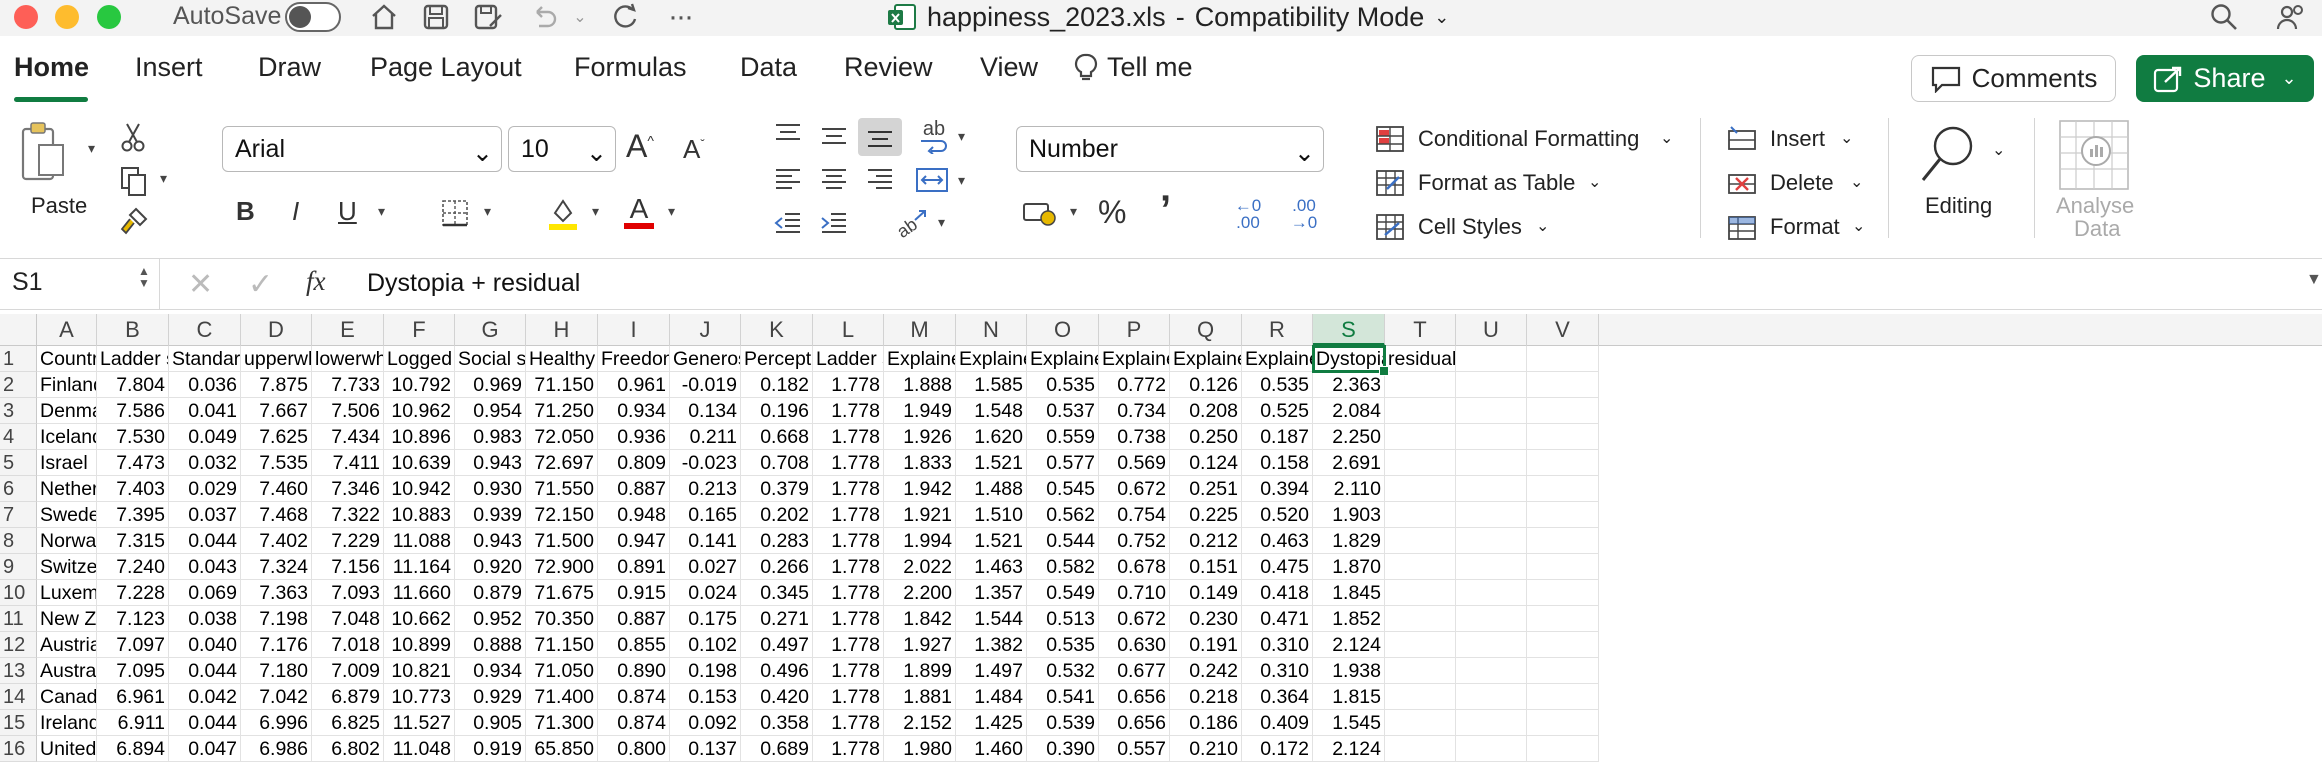 This screenshot has height=770, width=2322. What do you see at coordinates (1797, 139) in the screenshot?
I see `insert-cells-button: Insert` at bounding box center [1797, 139].